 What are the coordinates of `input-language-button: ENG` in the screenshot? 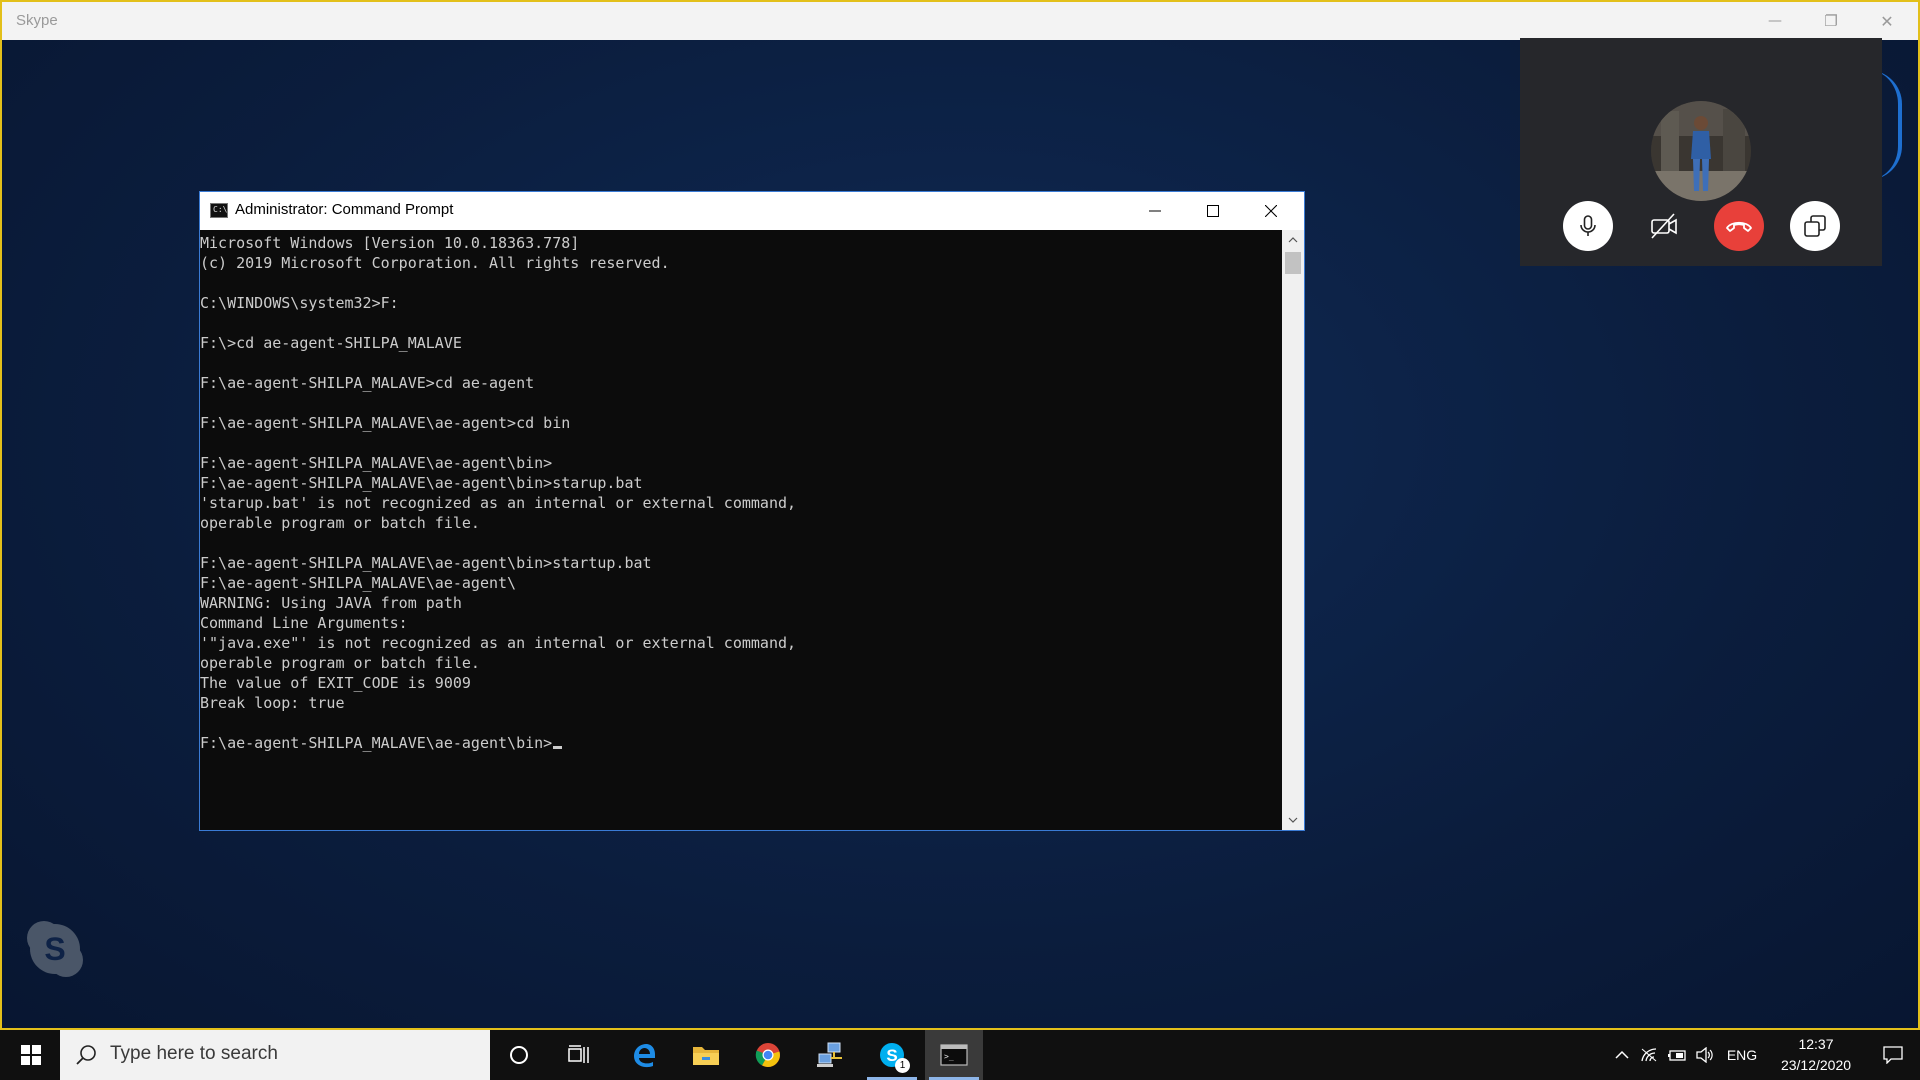 It's located at (1742, 1055).